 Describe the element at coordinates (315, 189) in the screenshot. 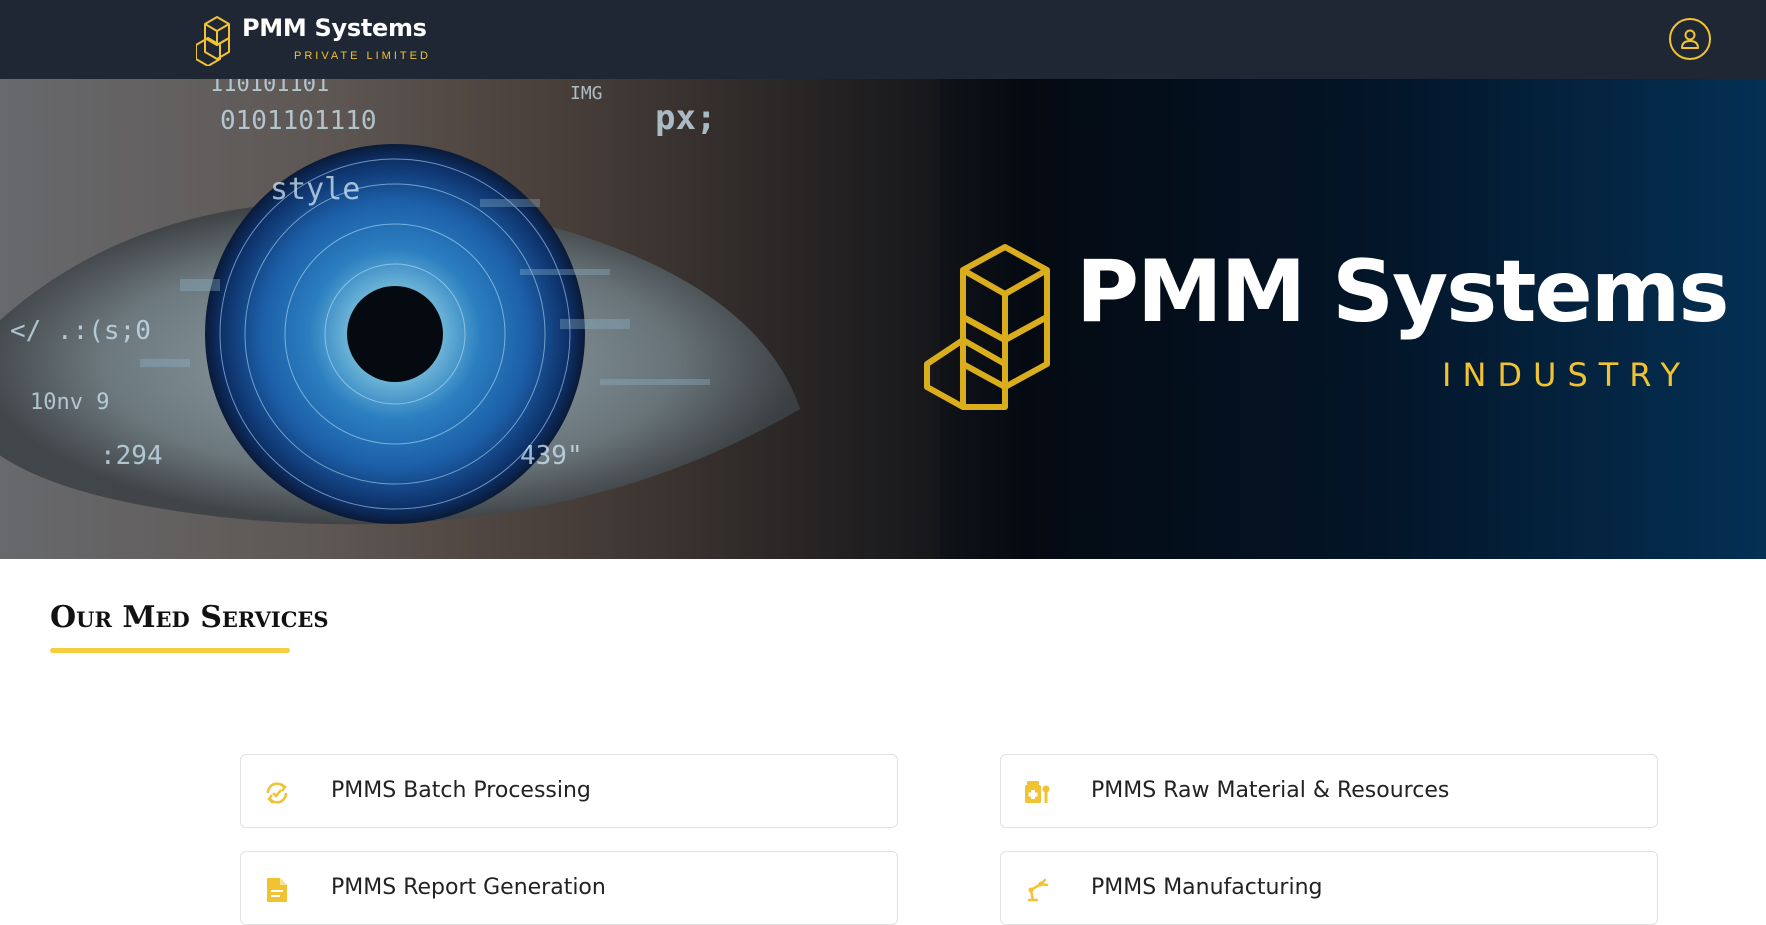

I see `svg-text: style` at that location.